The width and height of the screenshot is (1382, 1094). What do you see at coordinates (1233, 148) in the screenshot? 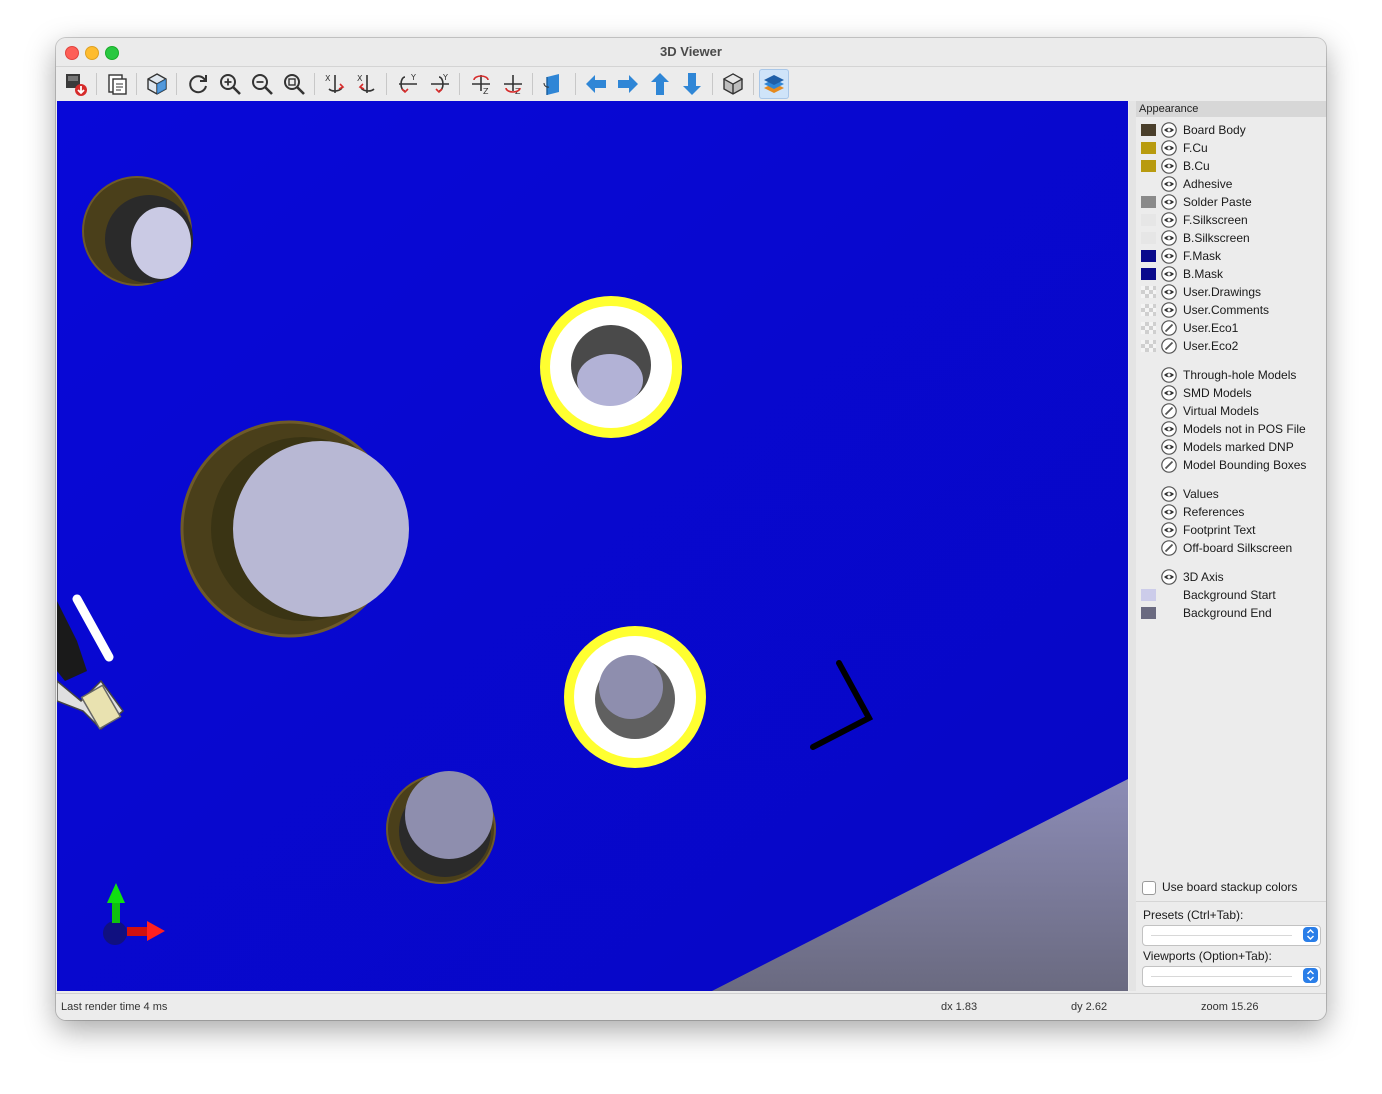
I see `layer-row: F.Cu` at bounding box center [1233, 148].